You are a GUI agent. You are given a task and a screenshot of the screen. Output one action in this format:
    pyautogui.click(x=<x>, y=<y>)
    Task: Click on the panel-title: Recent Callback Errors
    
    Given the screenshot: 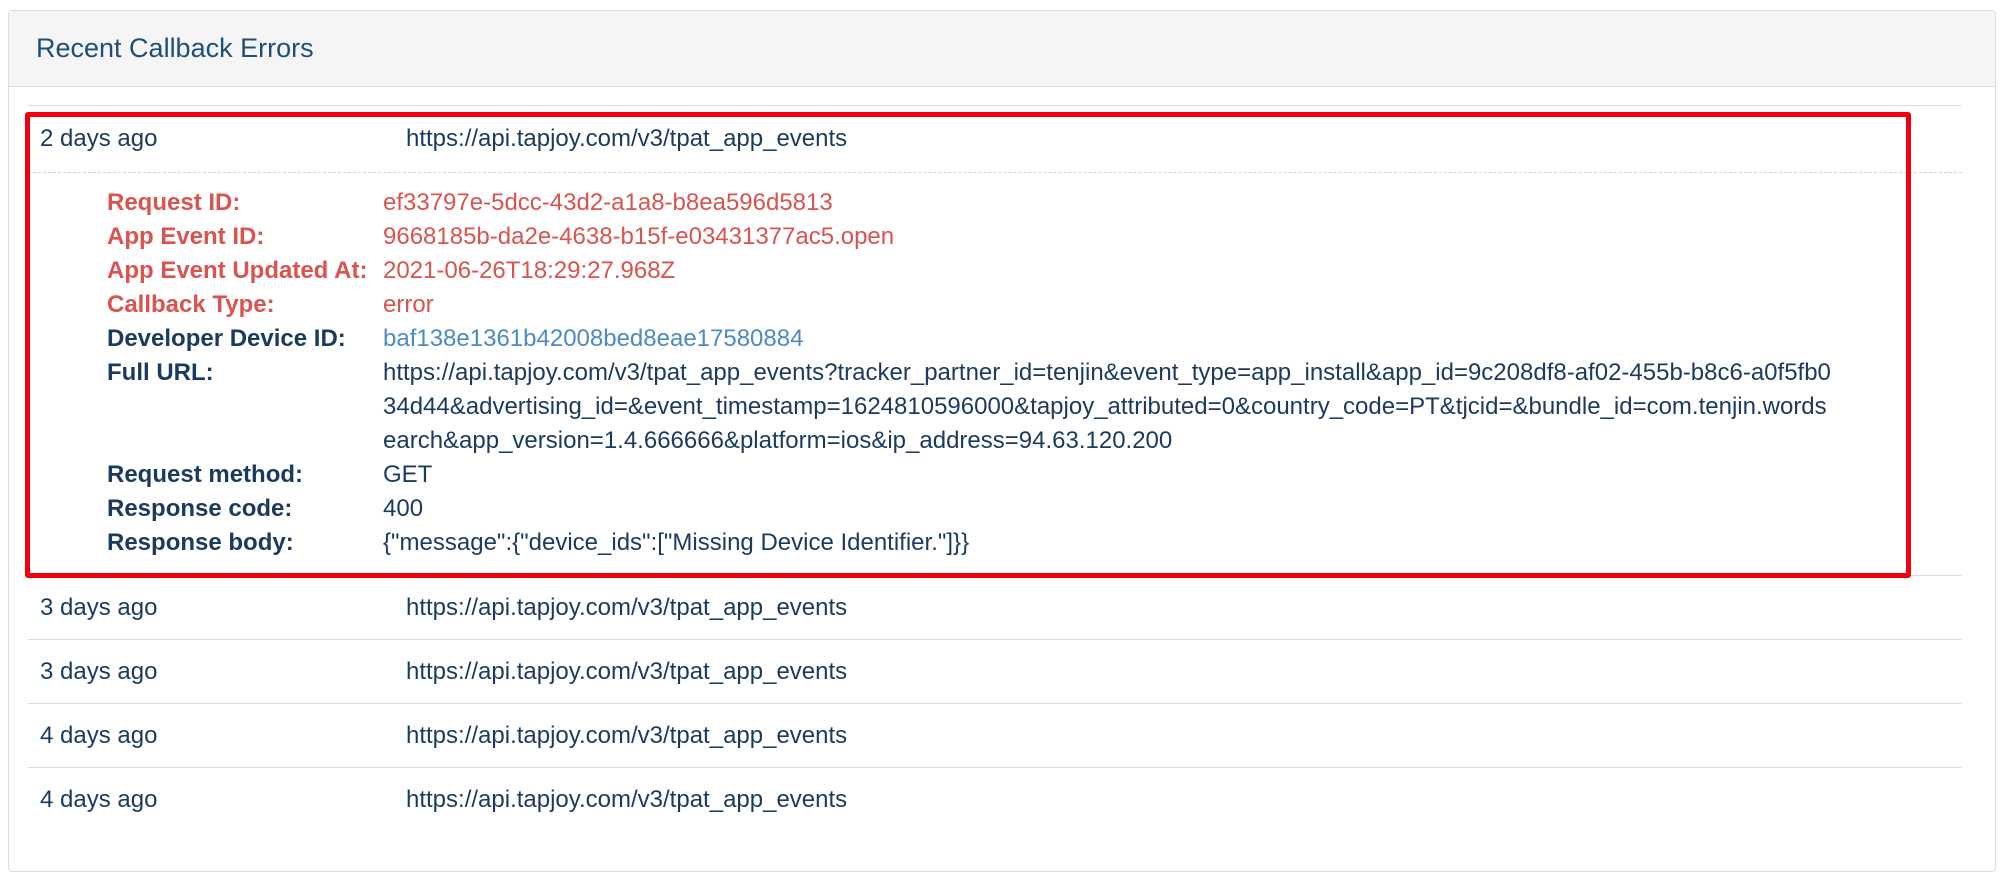 What is the action you would take?
    pyautogui.click(x=175, y=48)
    